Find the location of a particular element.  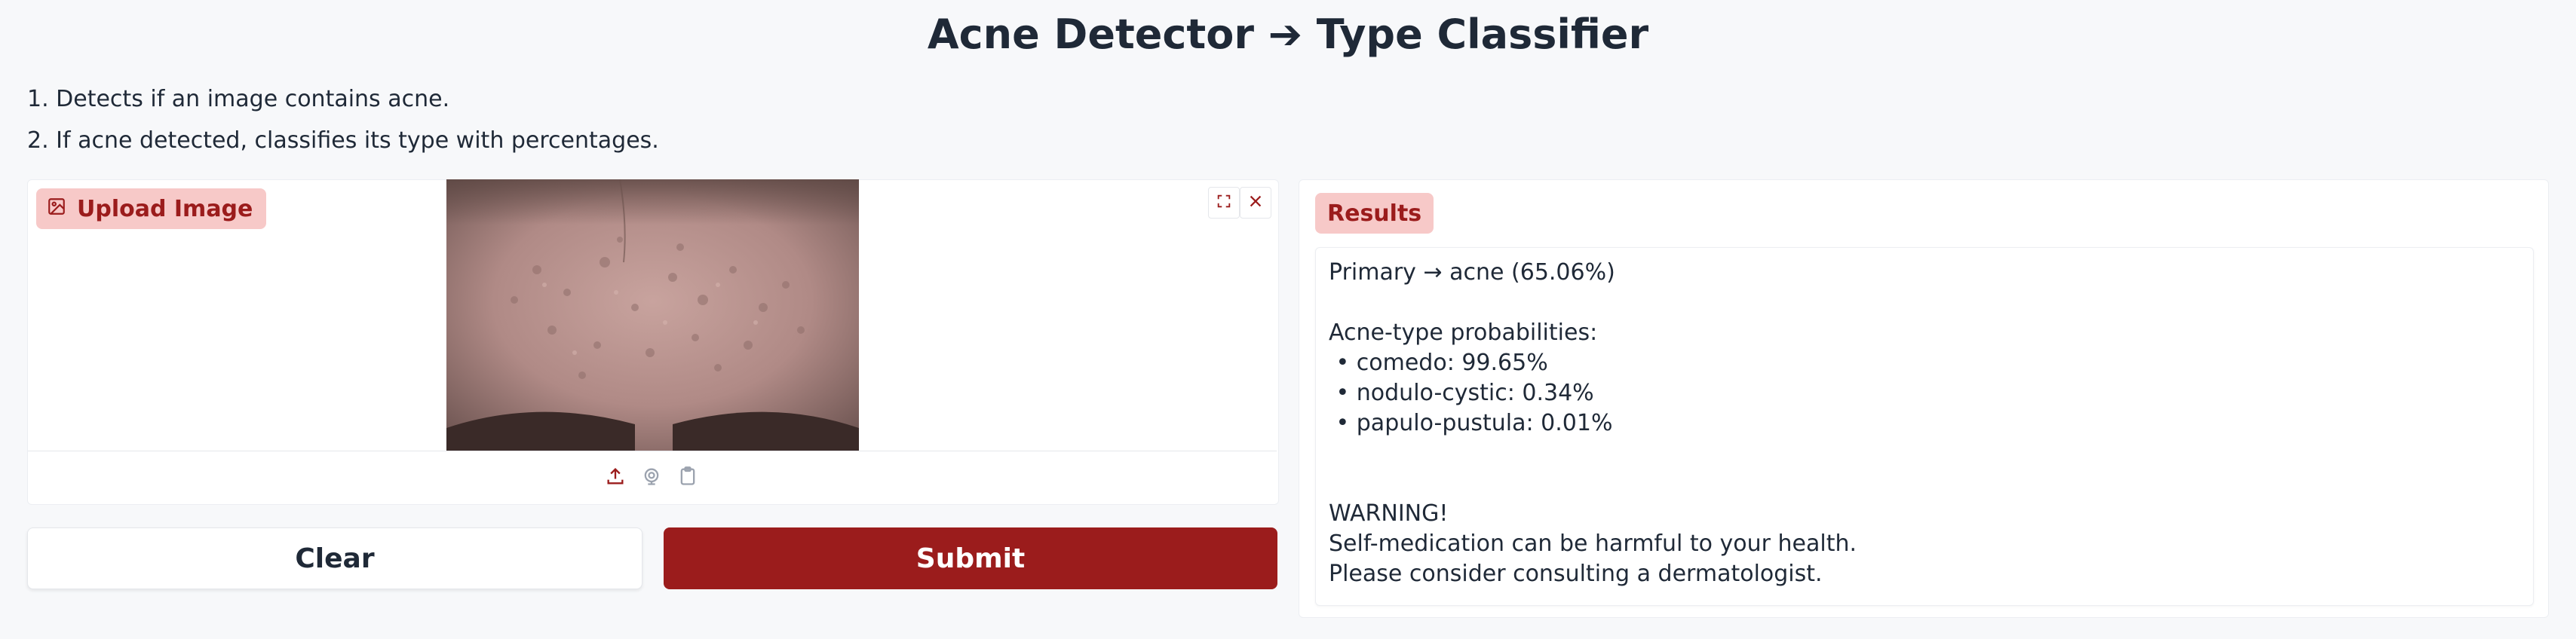

clipboard-source-button is located at coordinates (688, 478).